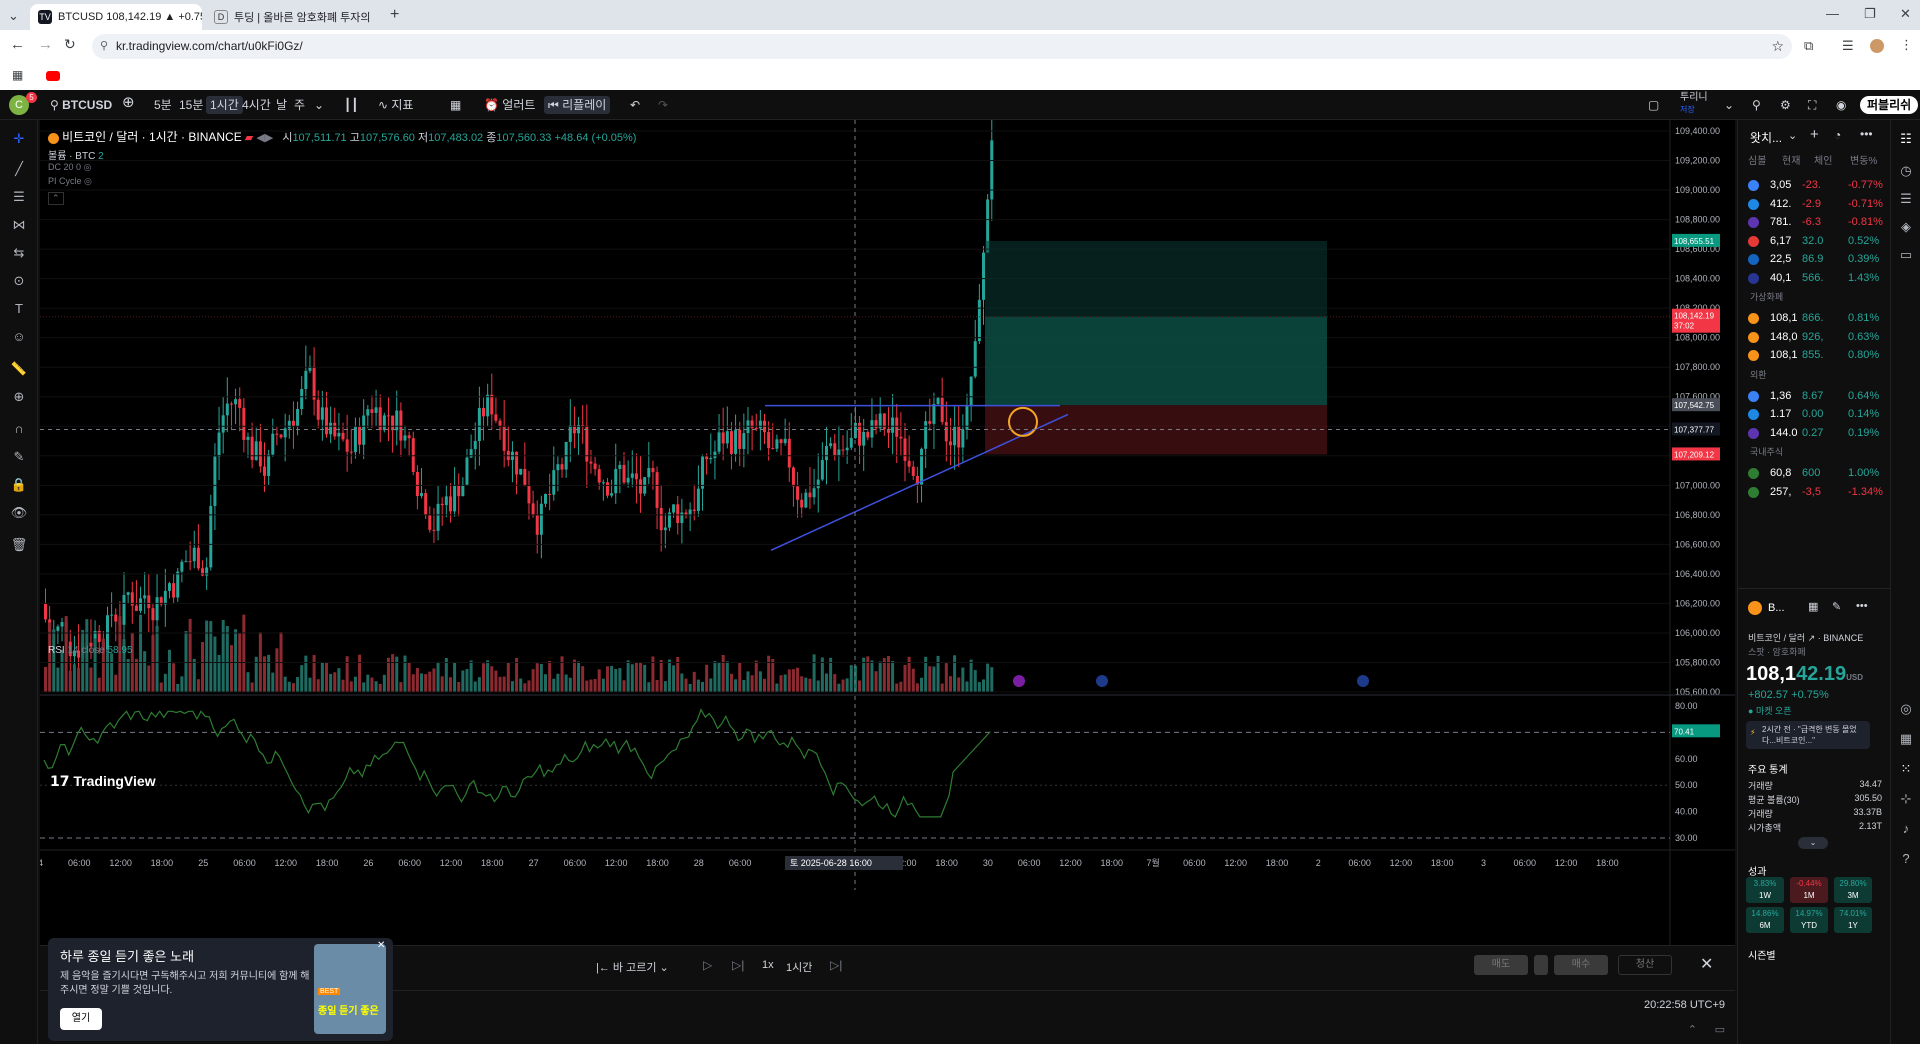 The image size is (1920, 1044). What do you see at coordinates (1853, 890) in the screenshot?
I see `perf-cell: 29.80% 3M` at bounding box center [1853, 890].